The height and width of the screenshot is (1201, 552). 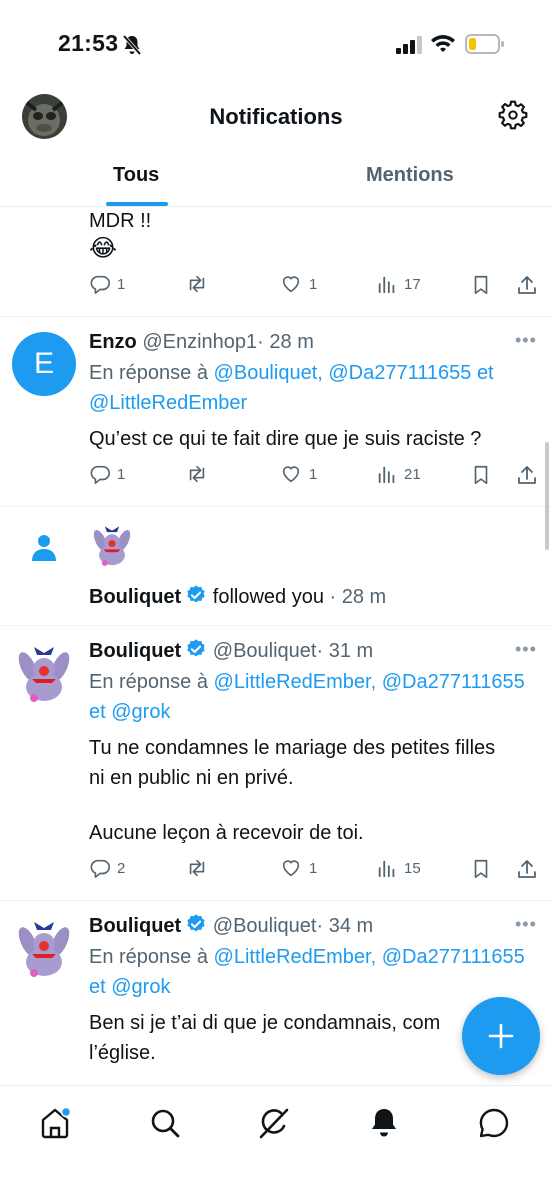 I want to click on tweet-text-line: Aucune leçon à recevoir de toi., so click(x=226, y=833).